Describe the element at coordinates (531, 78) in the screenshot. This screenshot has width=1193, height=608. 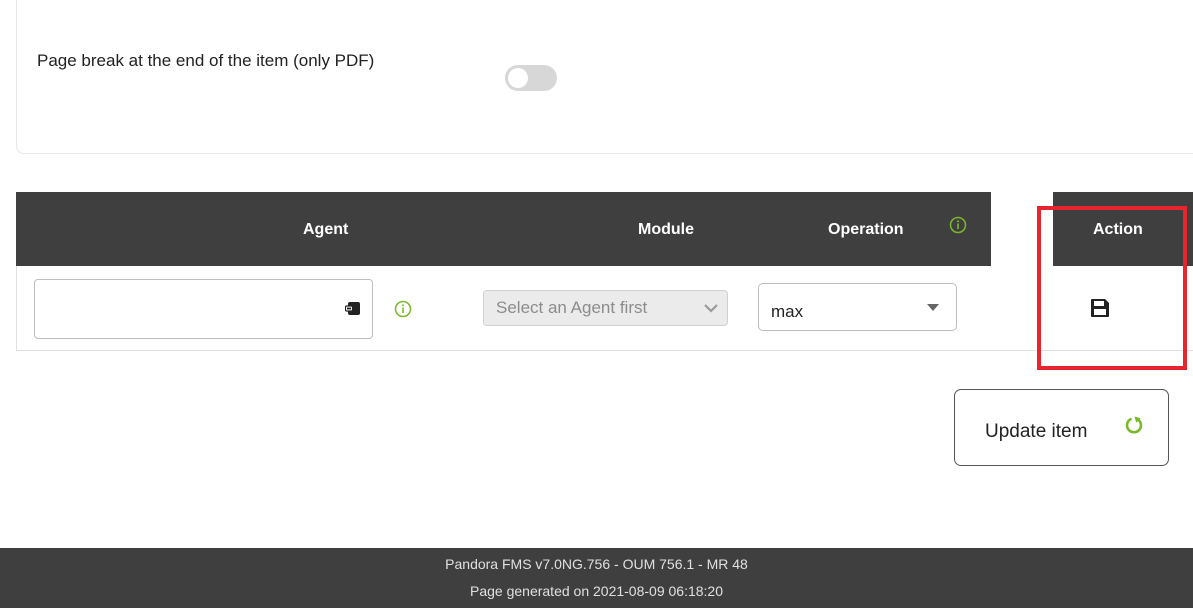
I see `page-break-toggle` at that location.